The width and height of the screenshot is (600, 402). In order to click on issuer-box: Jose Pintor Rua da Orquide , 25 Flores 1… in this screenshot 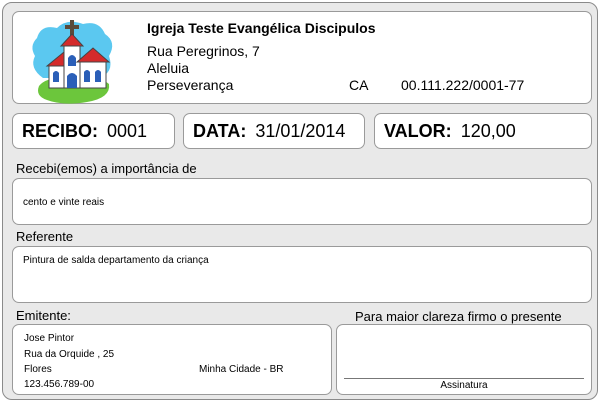, I will do `click(172, 359)`.